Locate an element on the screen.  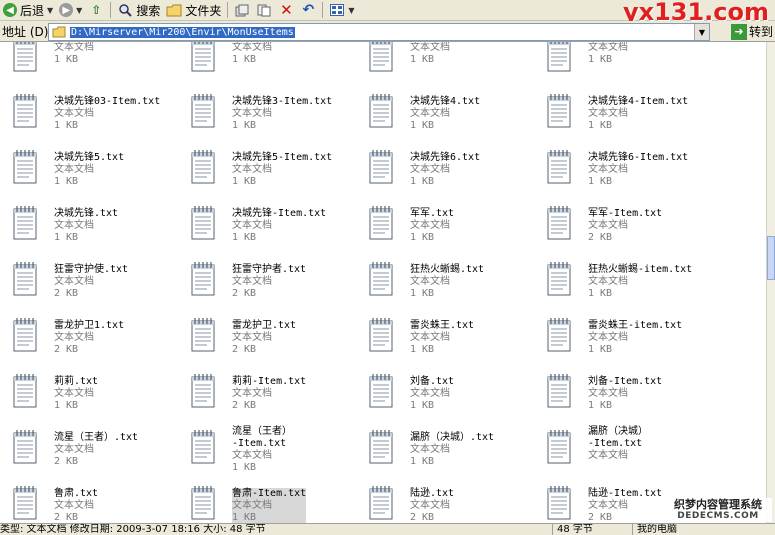
file-item: 莉莉.txt 文本文档 1 KB is located at coordinates (89, 394).